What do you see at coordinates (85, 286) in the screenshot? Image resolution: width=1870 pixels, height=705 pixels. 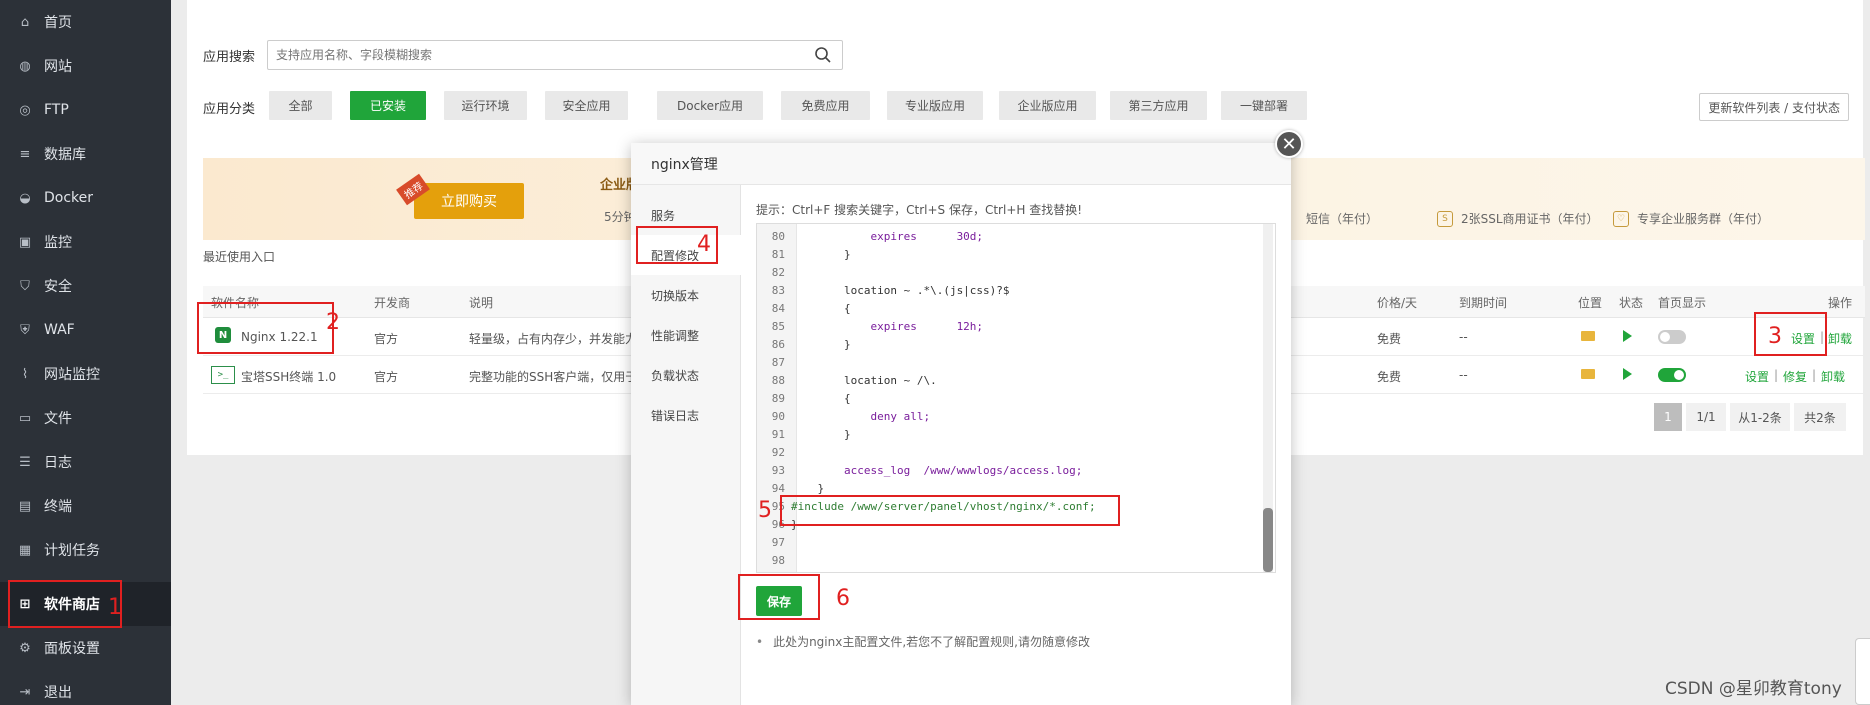 I see `sidebar-item-security: ⛉ 安全` at bounding box center [85, 286].